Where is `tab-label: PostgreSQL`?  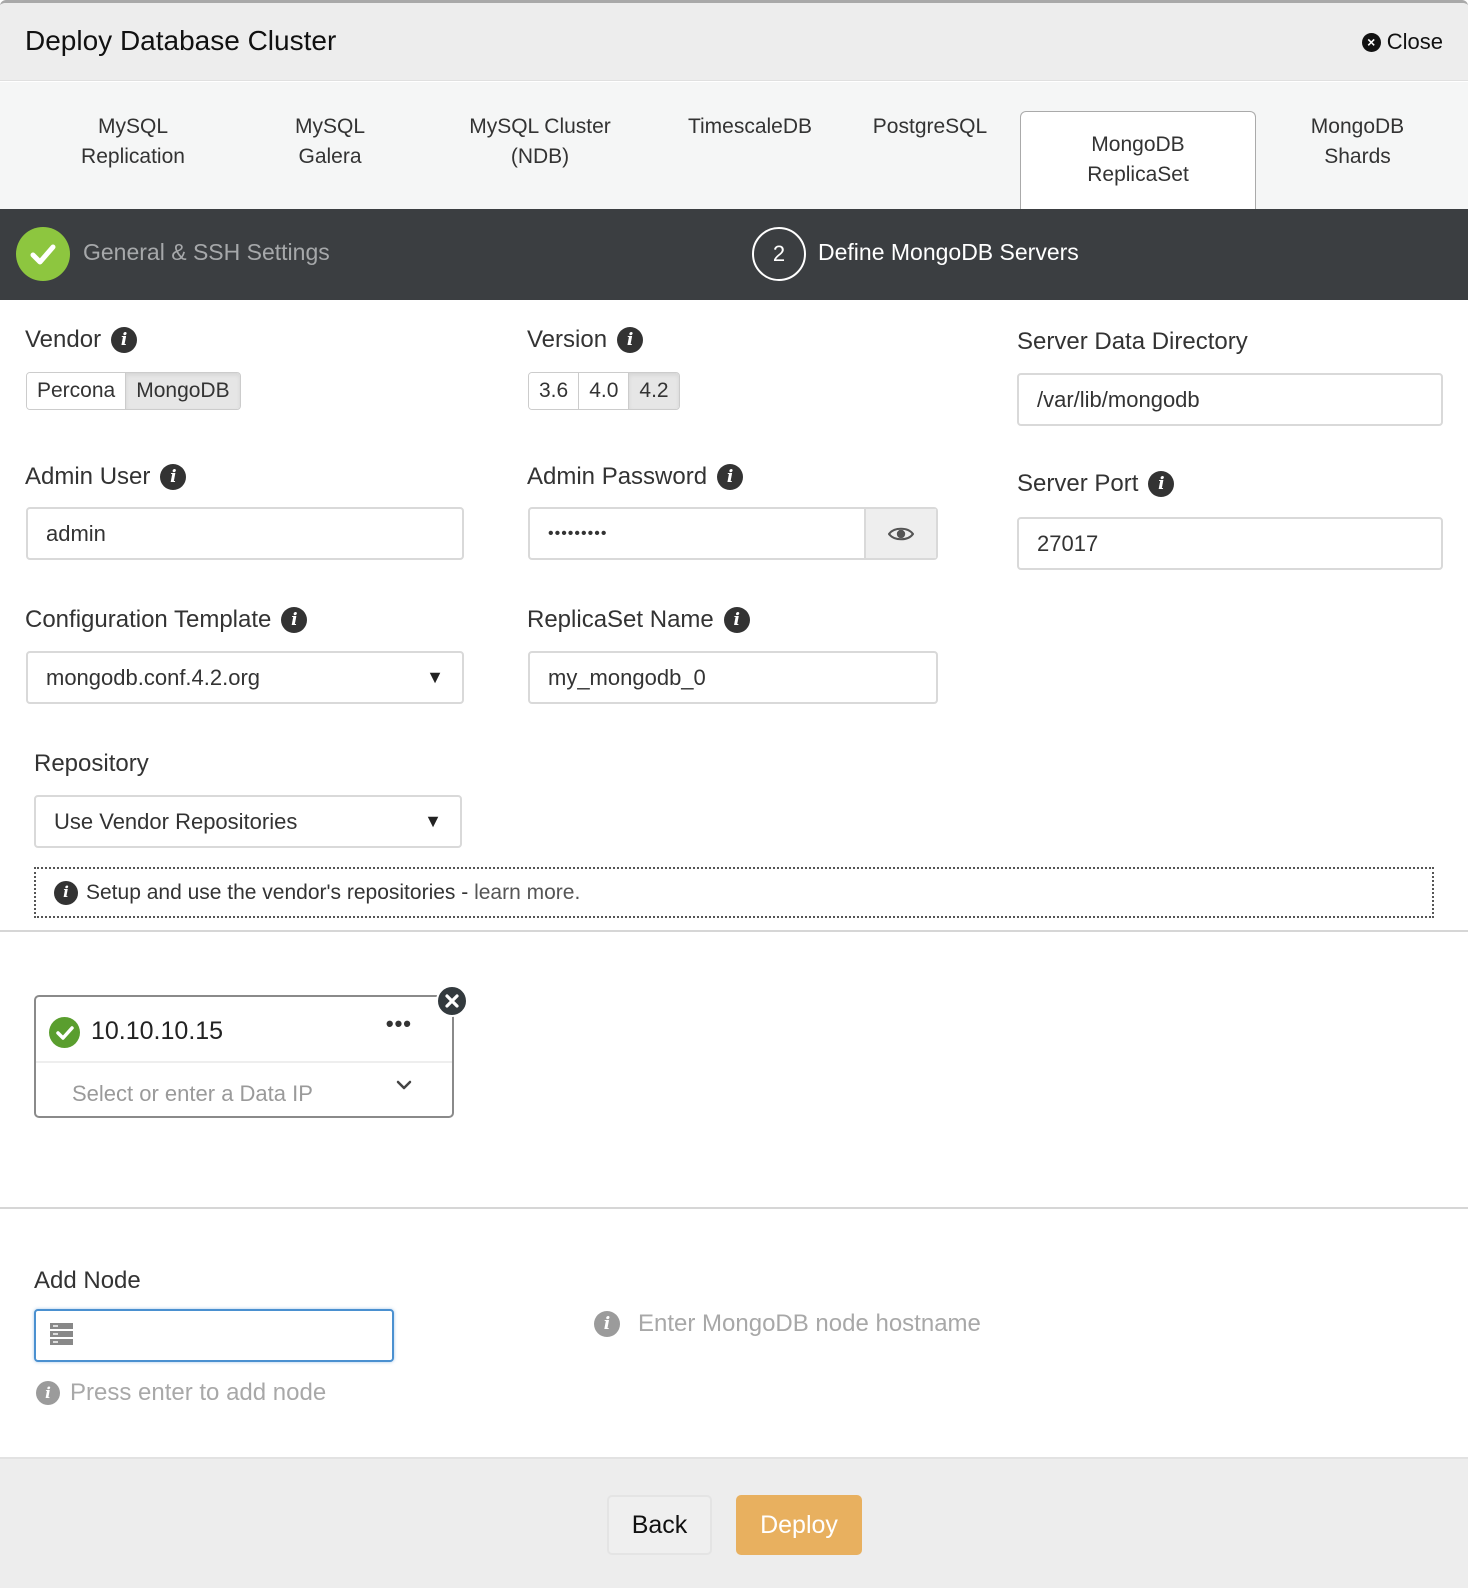
tab-label: PostgreSQL is located at coordinates (930, 126).